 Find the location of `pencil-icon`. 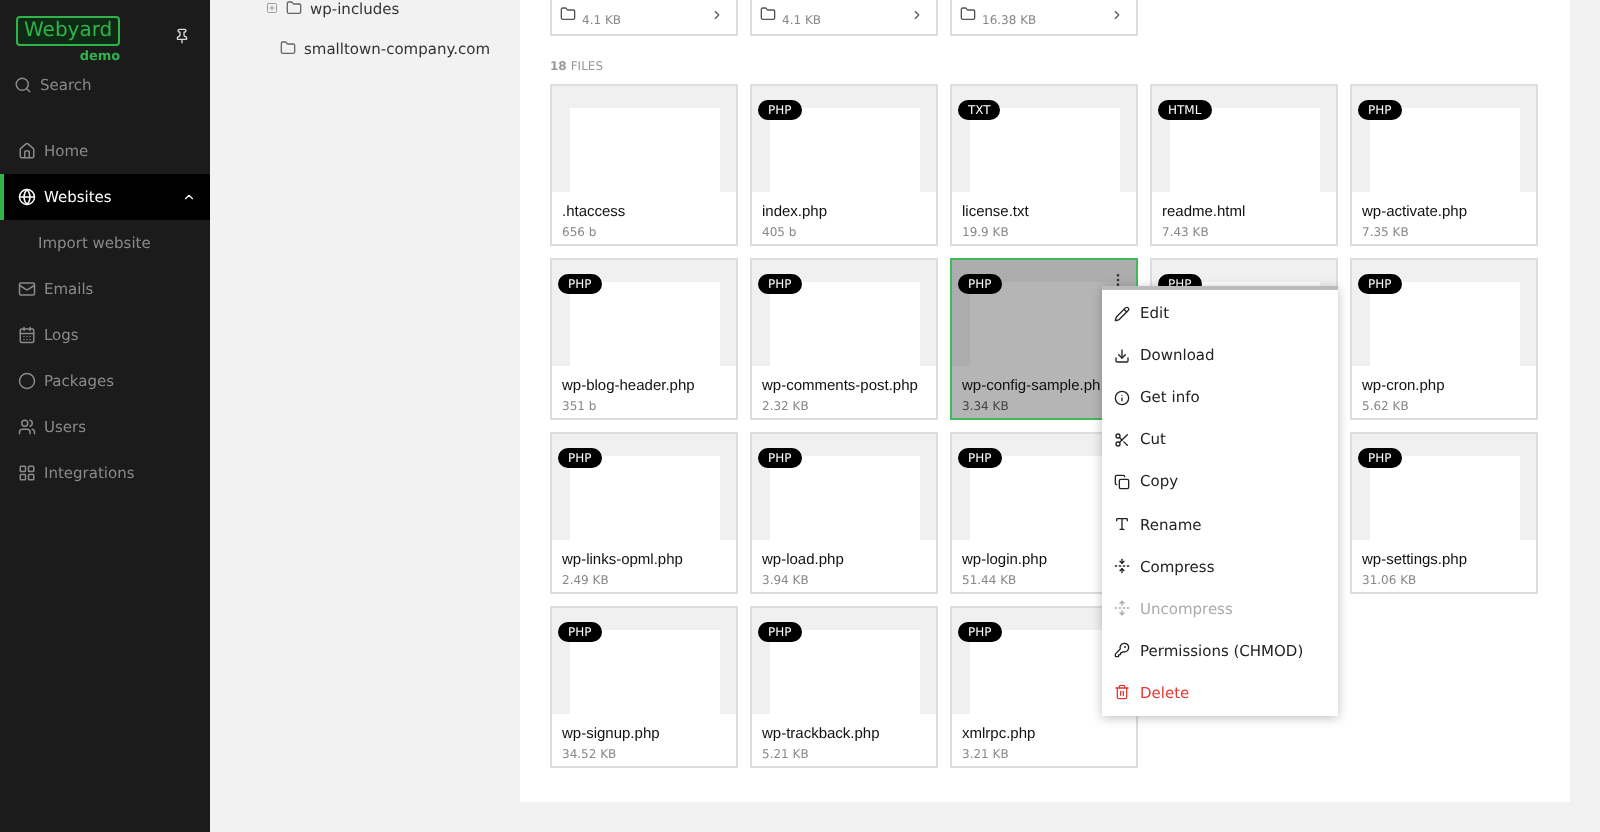

pencil-icon is located at coordinates (1122, 313).